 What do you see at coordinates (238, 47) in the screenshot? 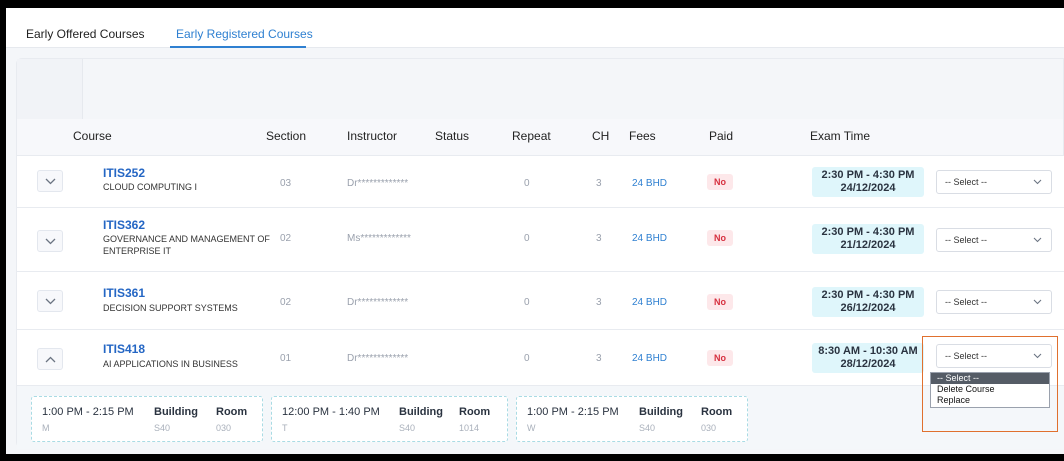
I see `active-tab-indicator` at bounding box center [238, 47].